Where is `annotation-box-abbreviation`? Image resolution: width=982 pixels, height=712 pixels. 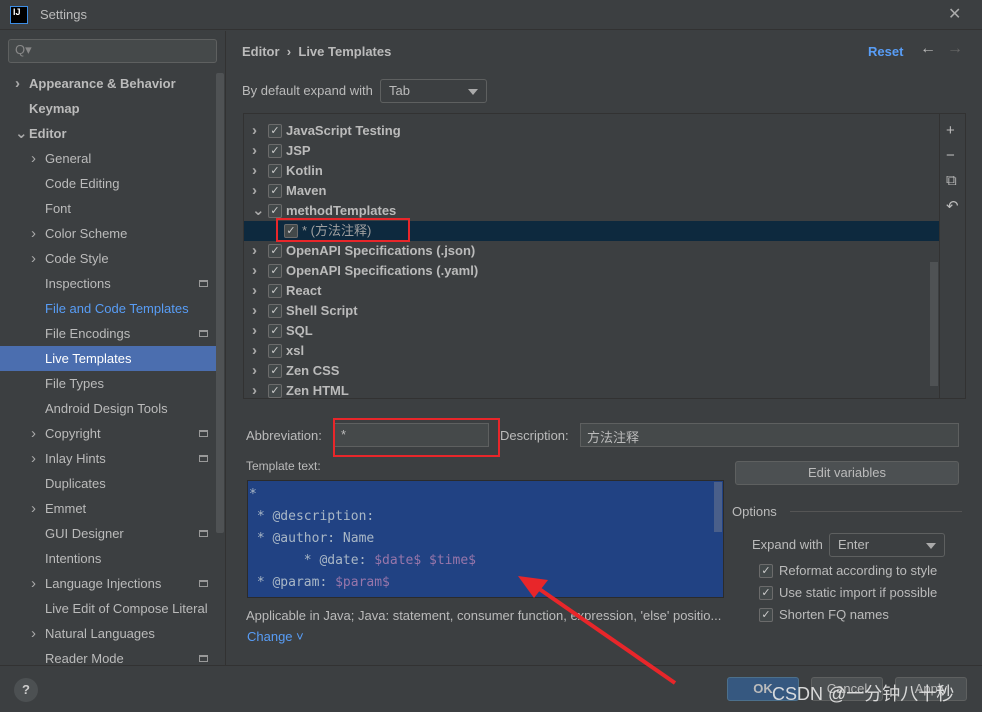 annotation-box-abbreviation is located at coordinates (416, 437).